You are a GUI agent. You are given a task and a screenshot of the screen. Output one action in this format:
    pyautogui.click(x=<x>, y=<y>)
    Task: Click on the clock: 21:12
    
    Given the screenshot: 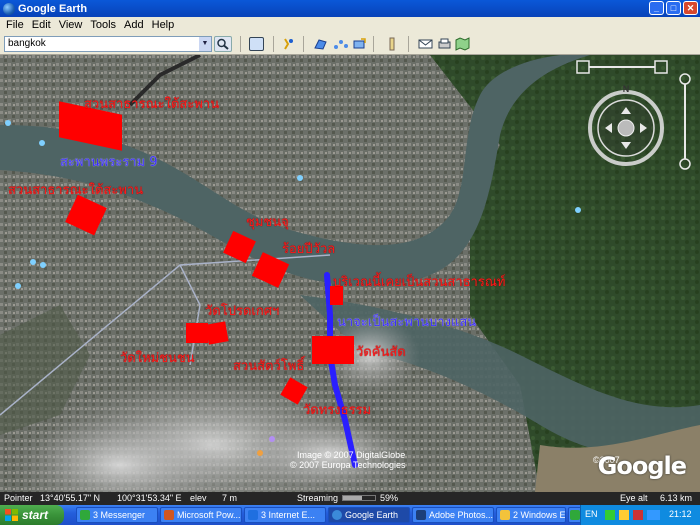 What is the action you would take?
    pyautogui.click(x=680, y=514)
    